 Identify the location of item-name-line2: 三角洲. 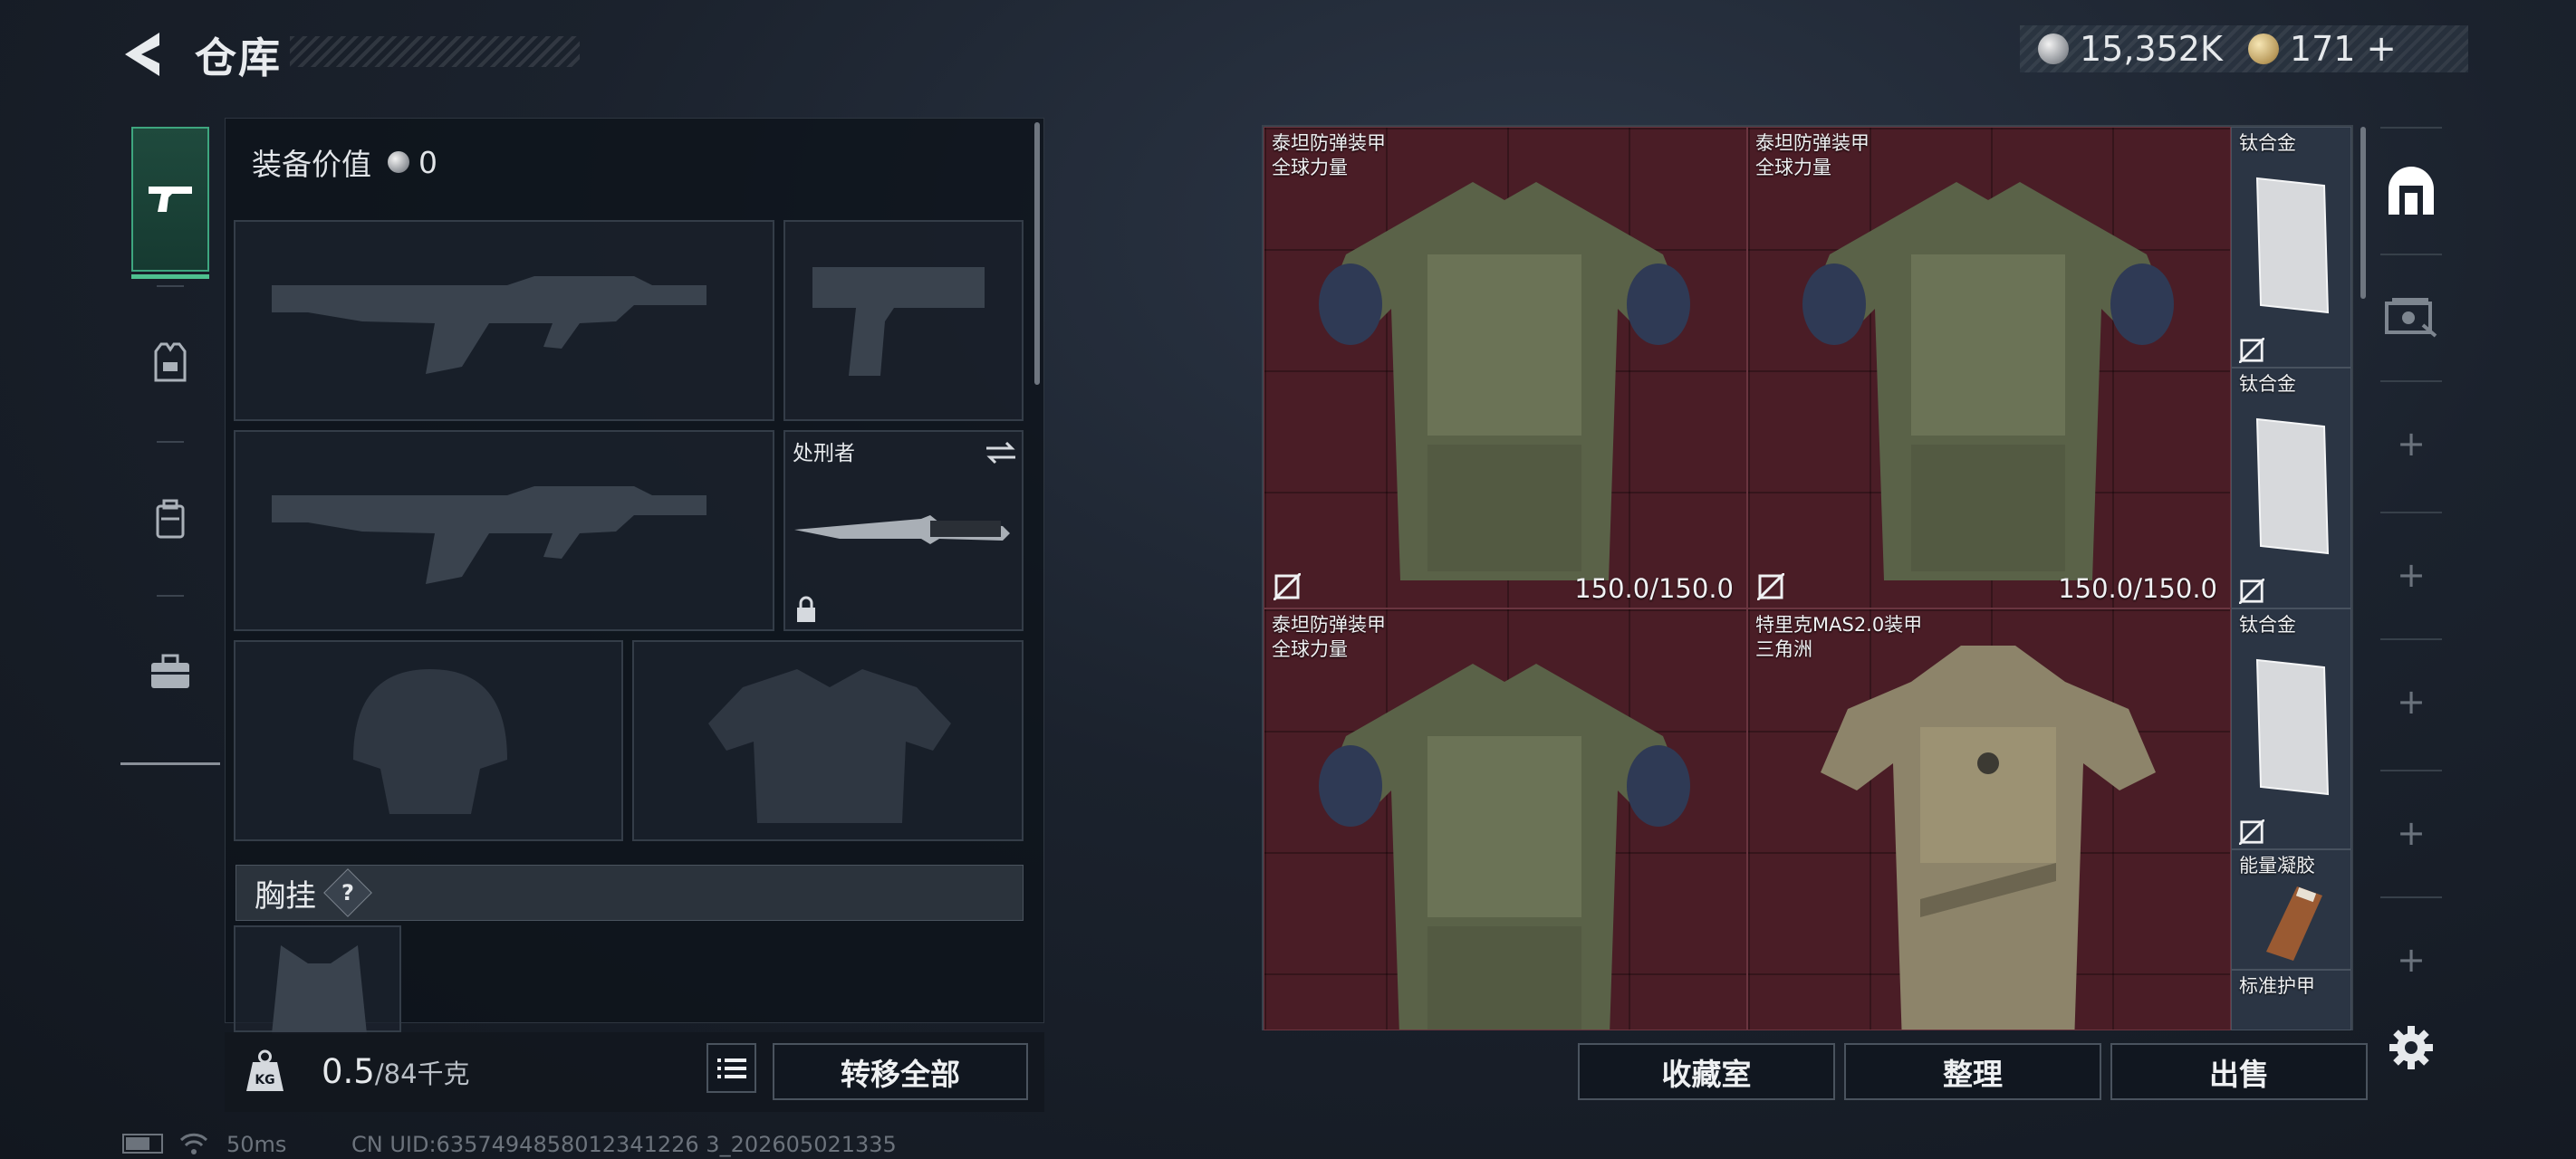
(1783, 649).